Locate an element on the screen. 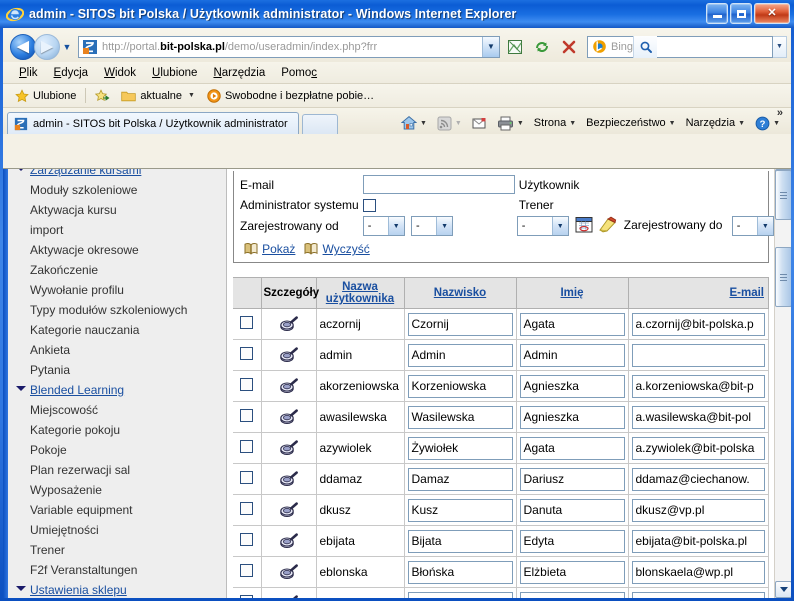 This screenshot has height=601, width=794. menu-plik: PPliklik is located at coordinates (28, 73).